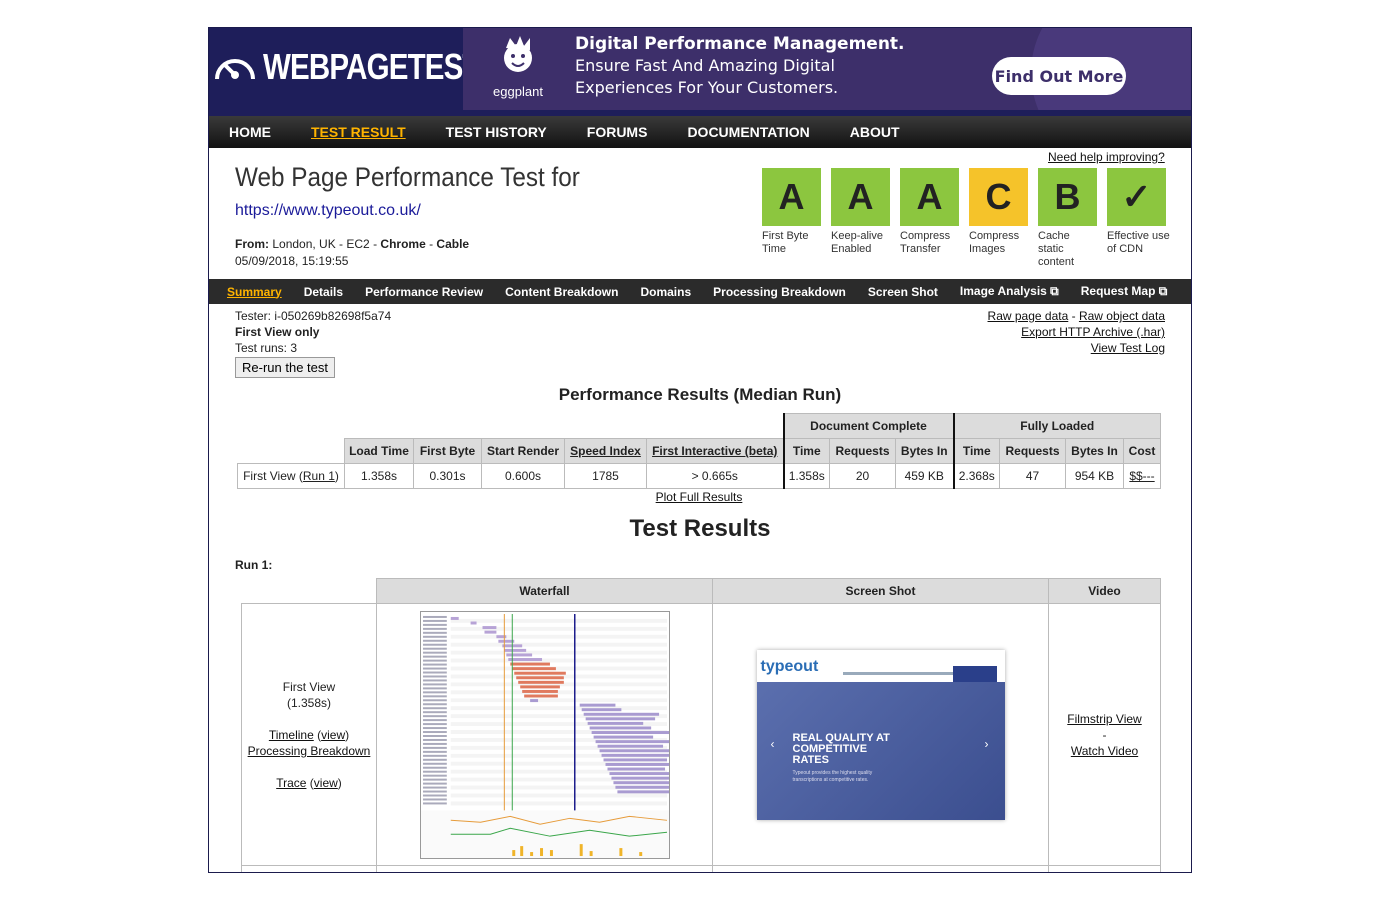  I want to click on nav-forums: FORUMS, so click(617, 132).